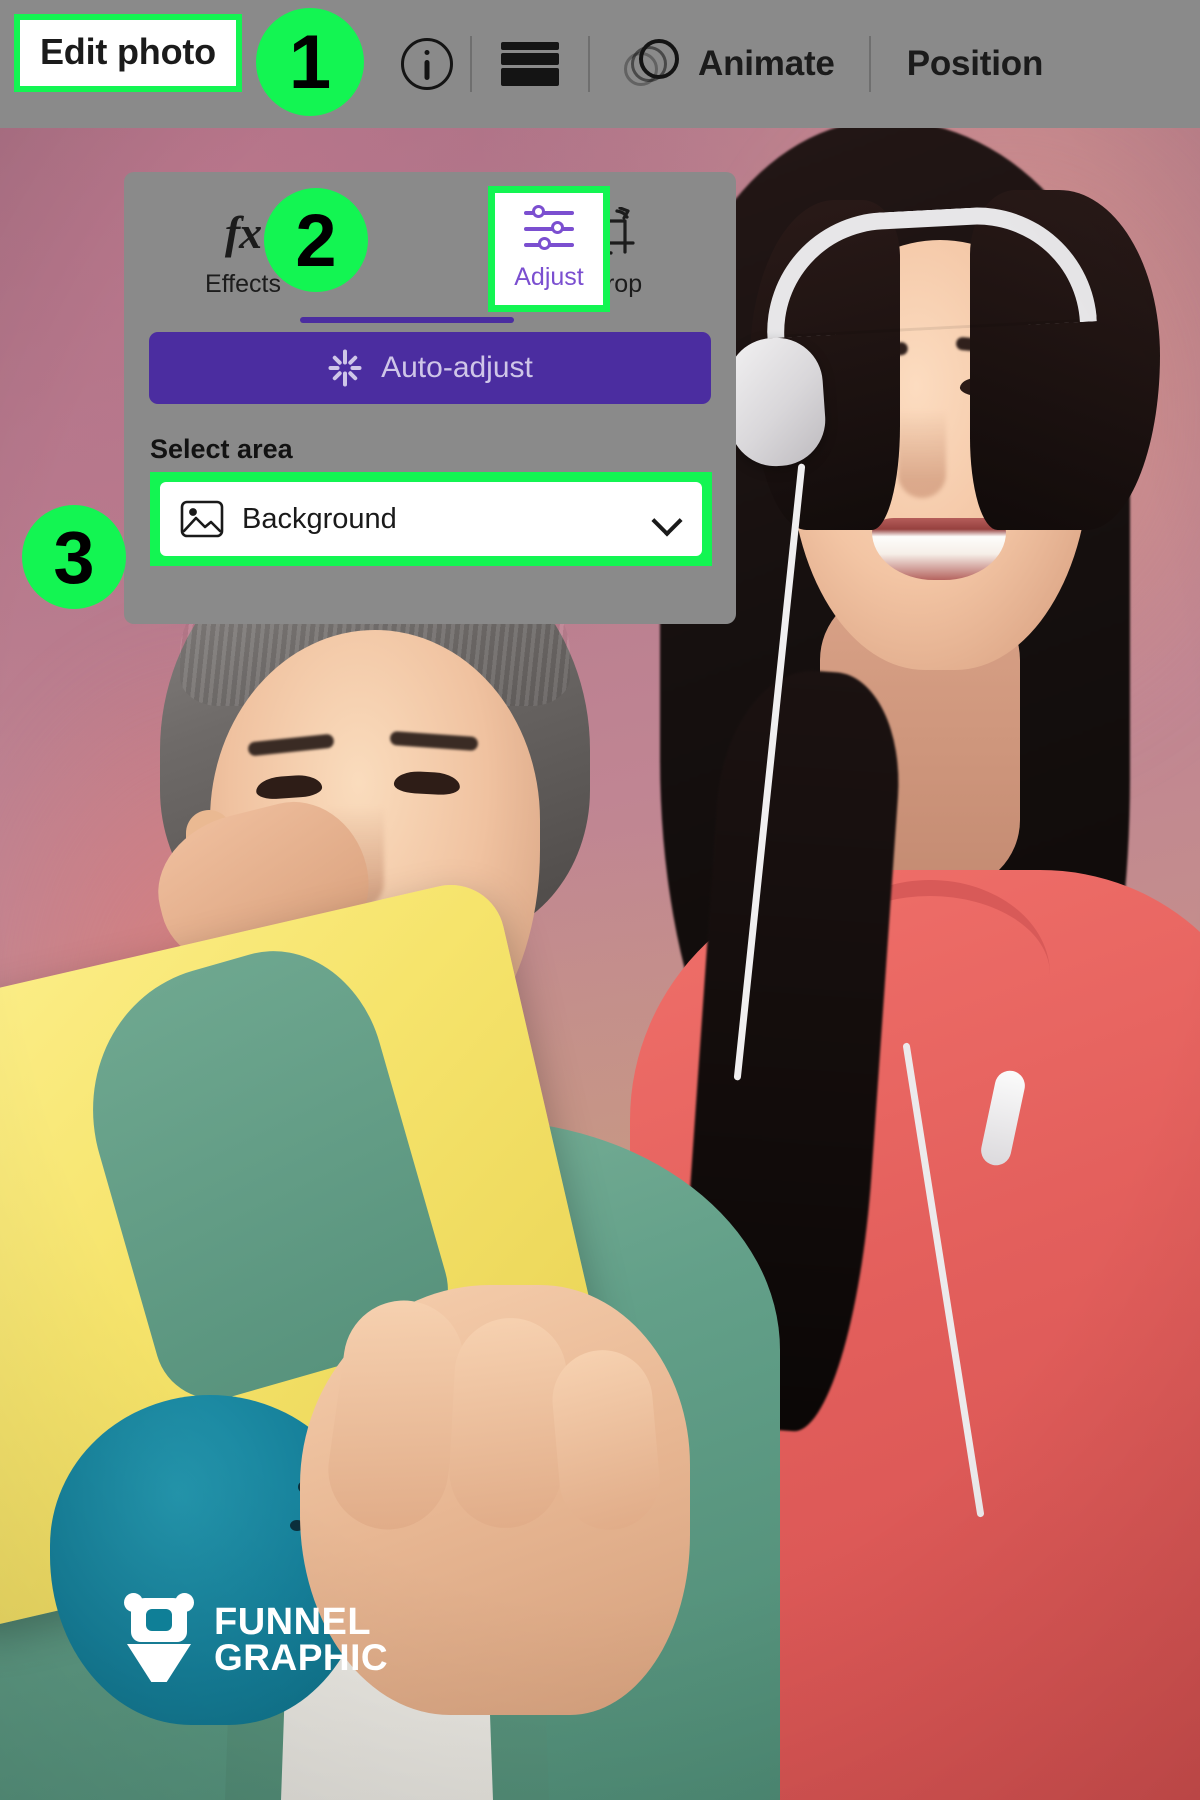 Image resolution: width=1200 pixels, height=1800 pixels. I want to click on auto-adjust-button: Auto-adjust, so click(430, 368).